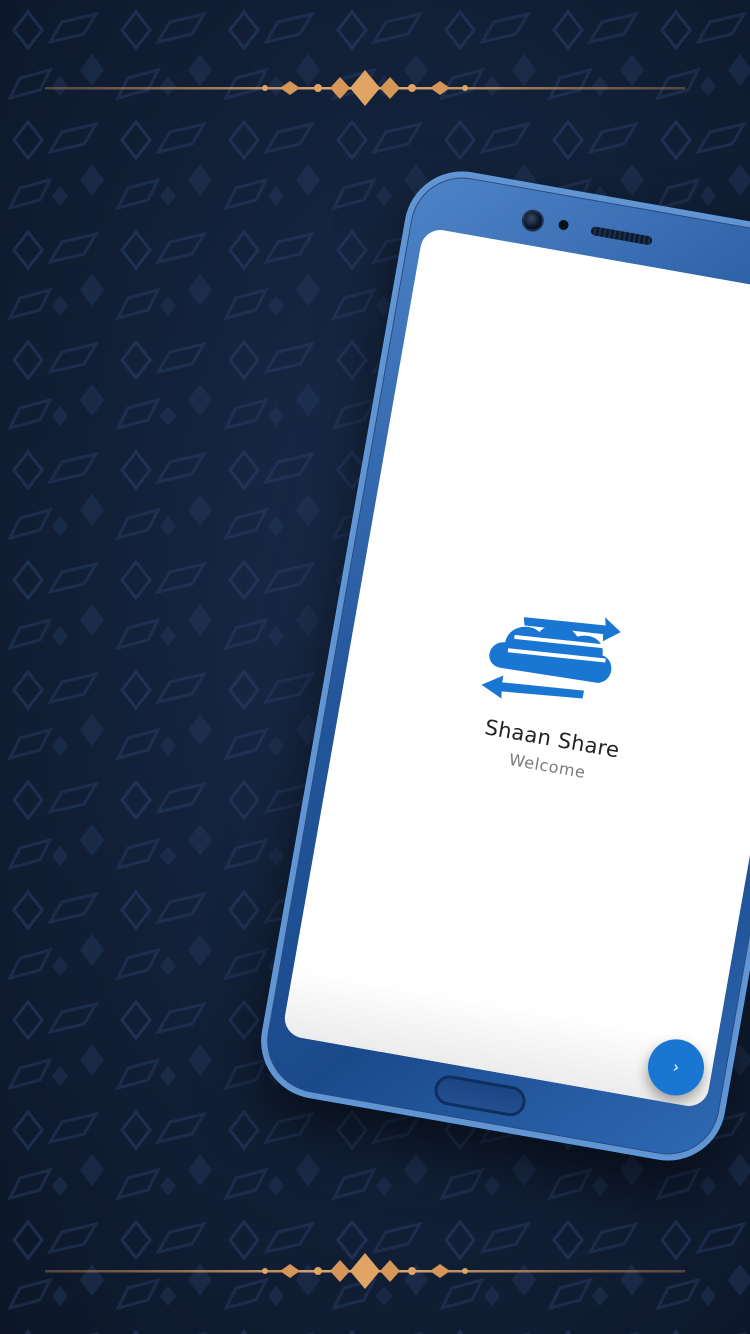 The height and width of the screenshot is (1334, 750). I want to click on chevron-right-icon: ›, so click(676, 1066).